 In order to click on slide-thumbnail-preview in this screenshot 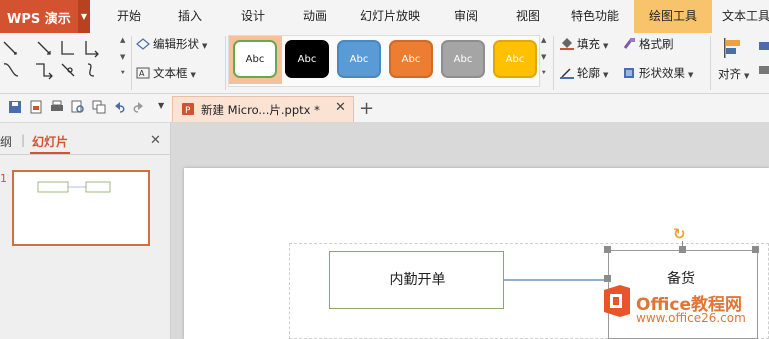, I will do `click(74, 187)`.